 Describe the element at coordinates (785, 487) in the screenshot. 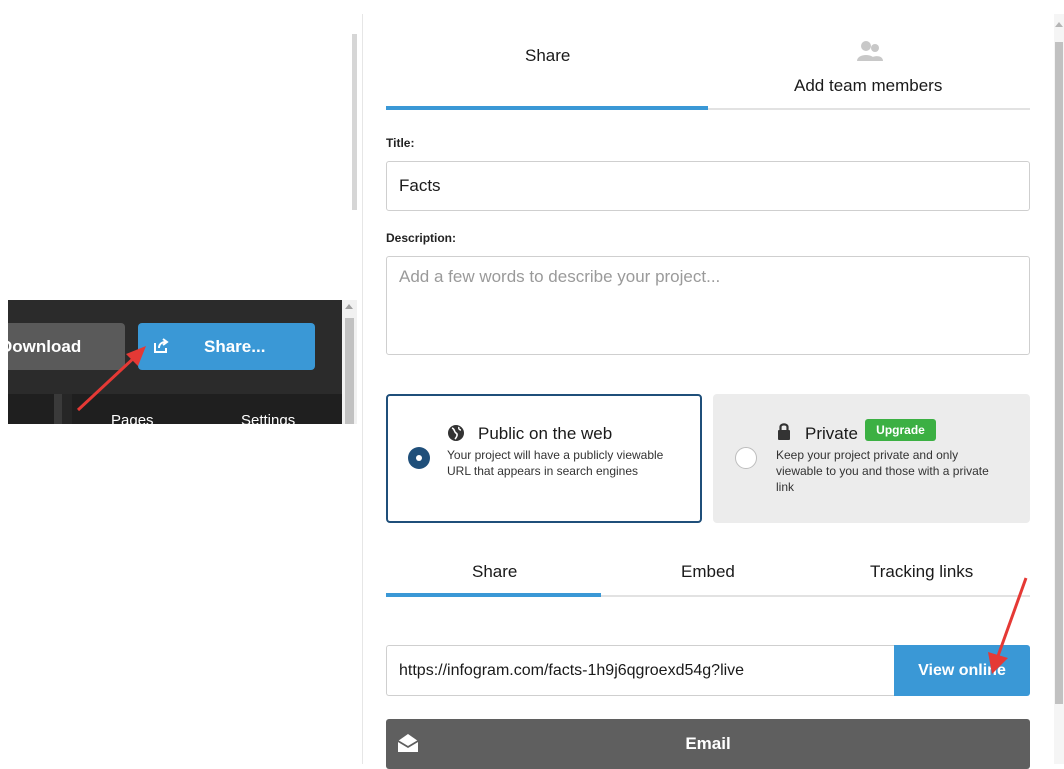

I see `private-option-description: link` at that location.